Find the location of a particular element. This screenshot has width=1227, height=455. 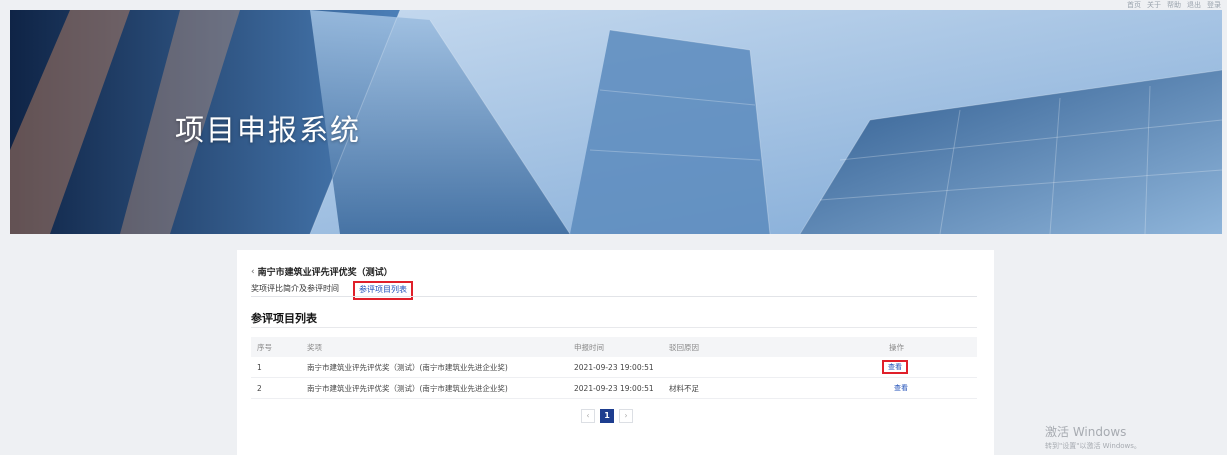

row-reason: 材料不足 is located at coordinates (779, 388).